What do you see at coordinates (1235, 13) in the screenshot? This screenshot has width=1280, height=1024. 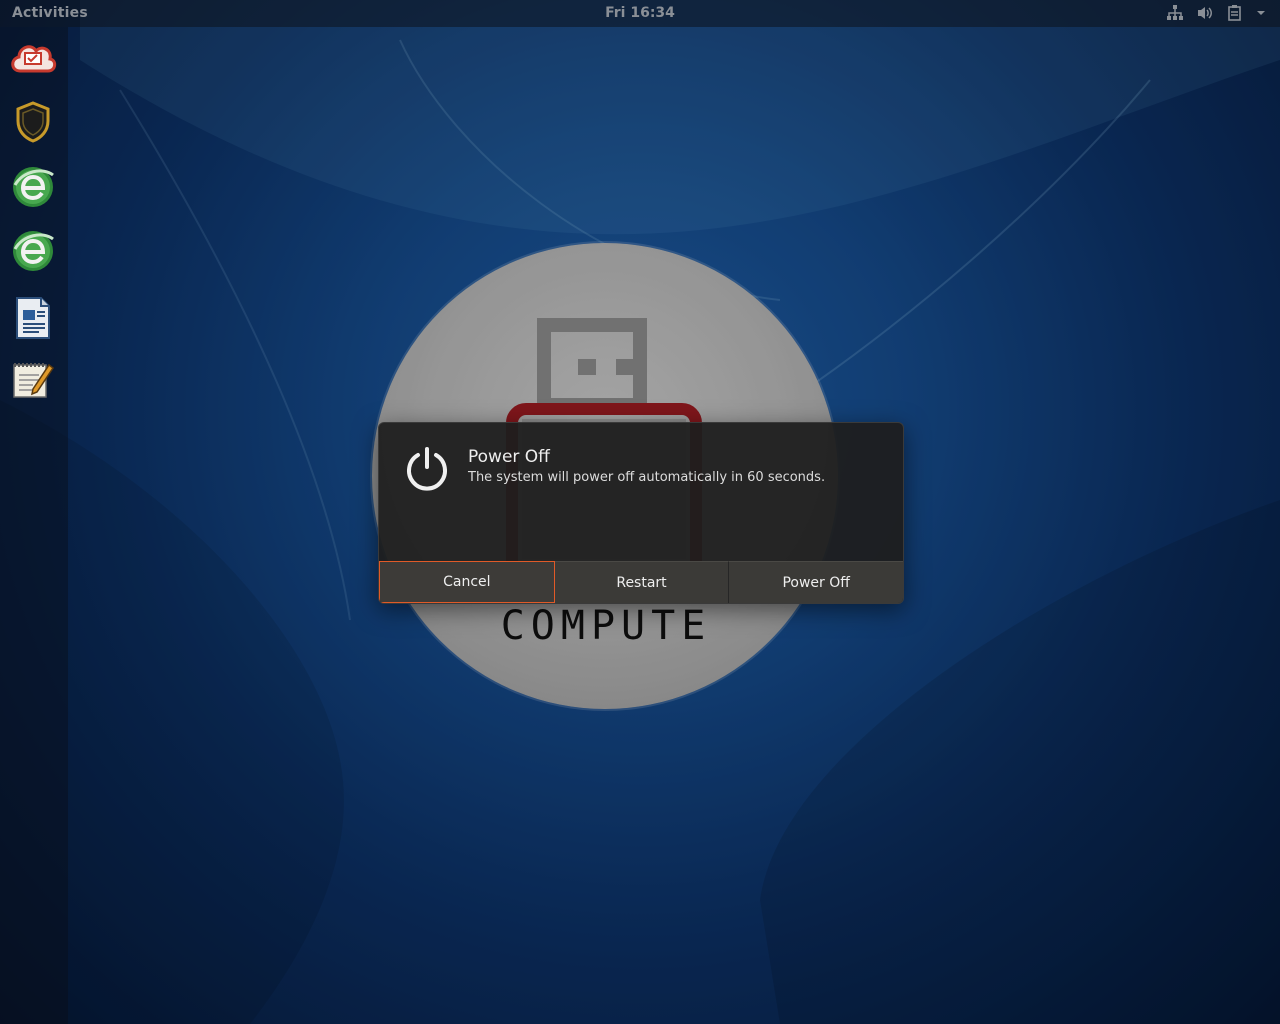 I see `clipboard-icon` at bounding box center [1235, 13].